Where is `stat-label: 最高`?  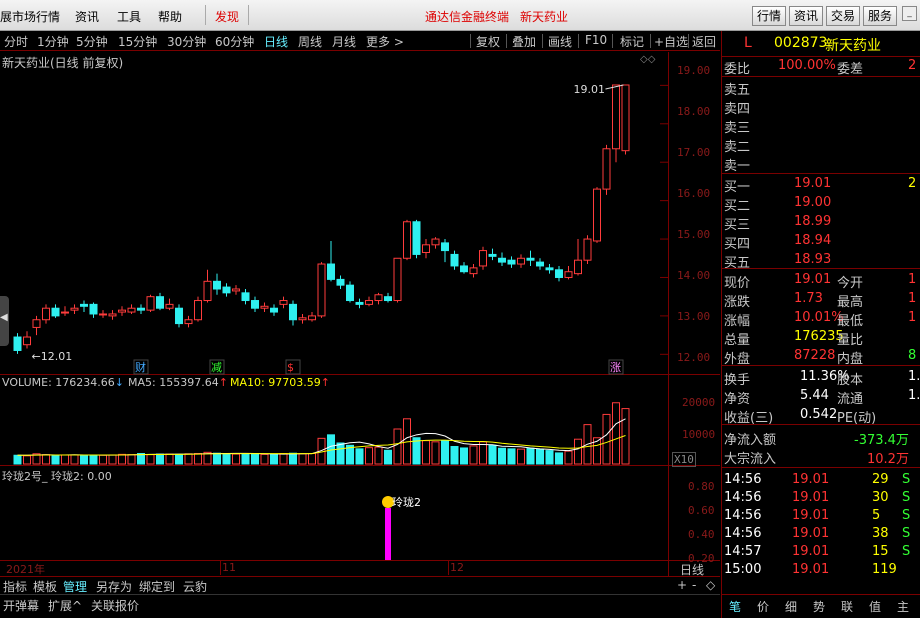
stat-label: 最高 is located at coordinates (850, 302).